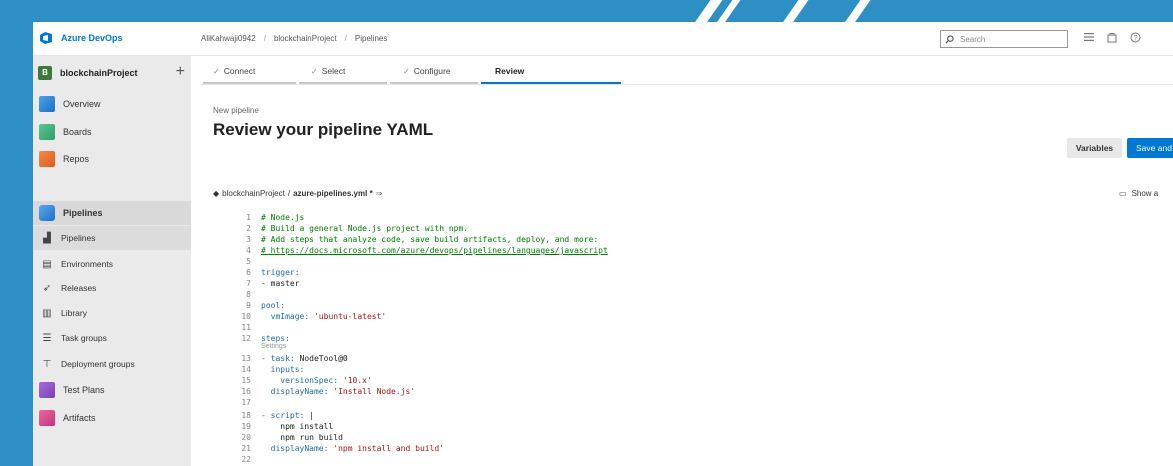 The height and width of the screenshot is (466, 1173). Describe the element at coordinates (973, 39) in the screenshot. I see `search-placeholder: Search` at that location.